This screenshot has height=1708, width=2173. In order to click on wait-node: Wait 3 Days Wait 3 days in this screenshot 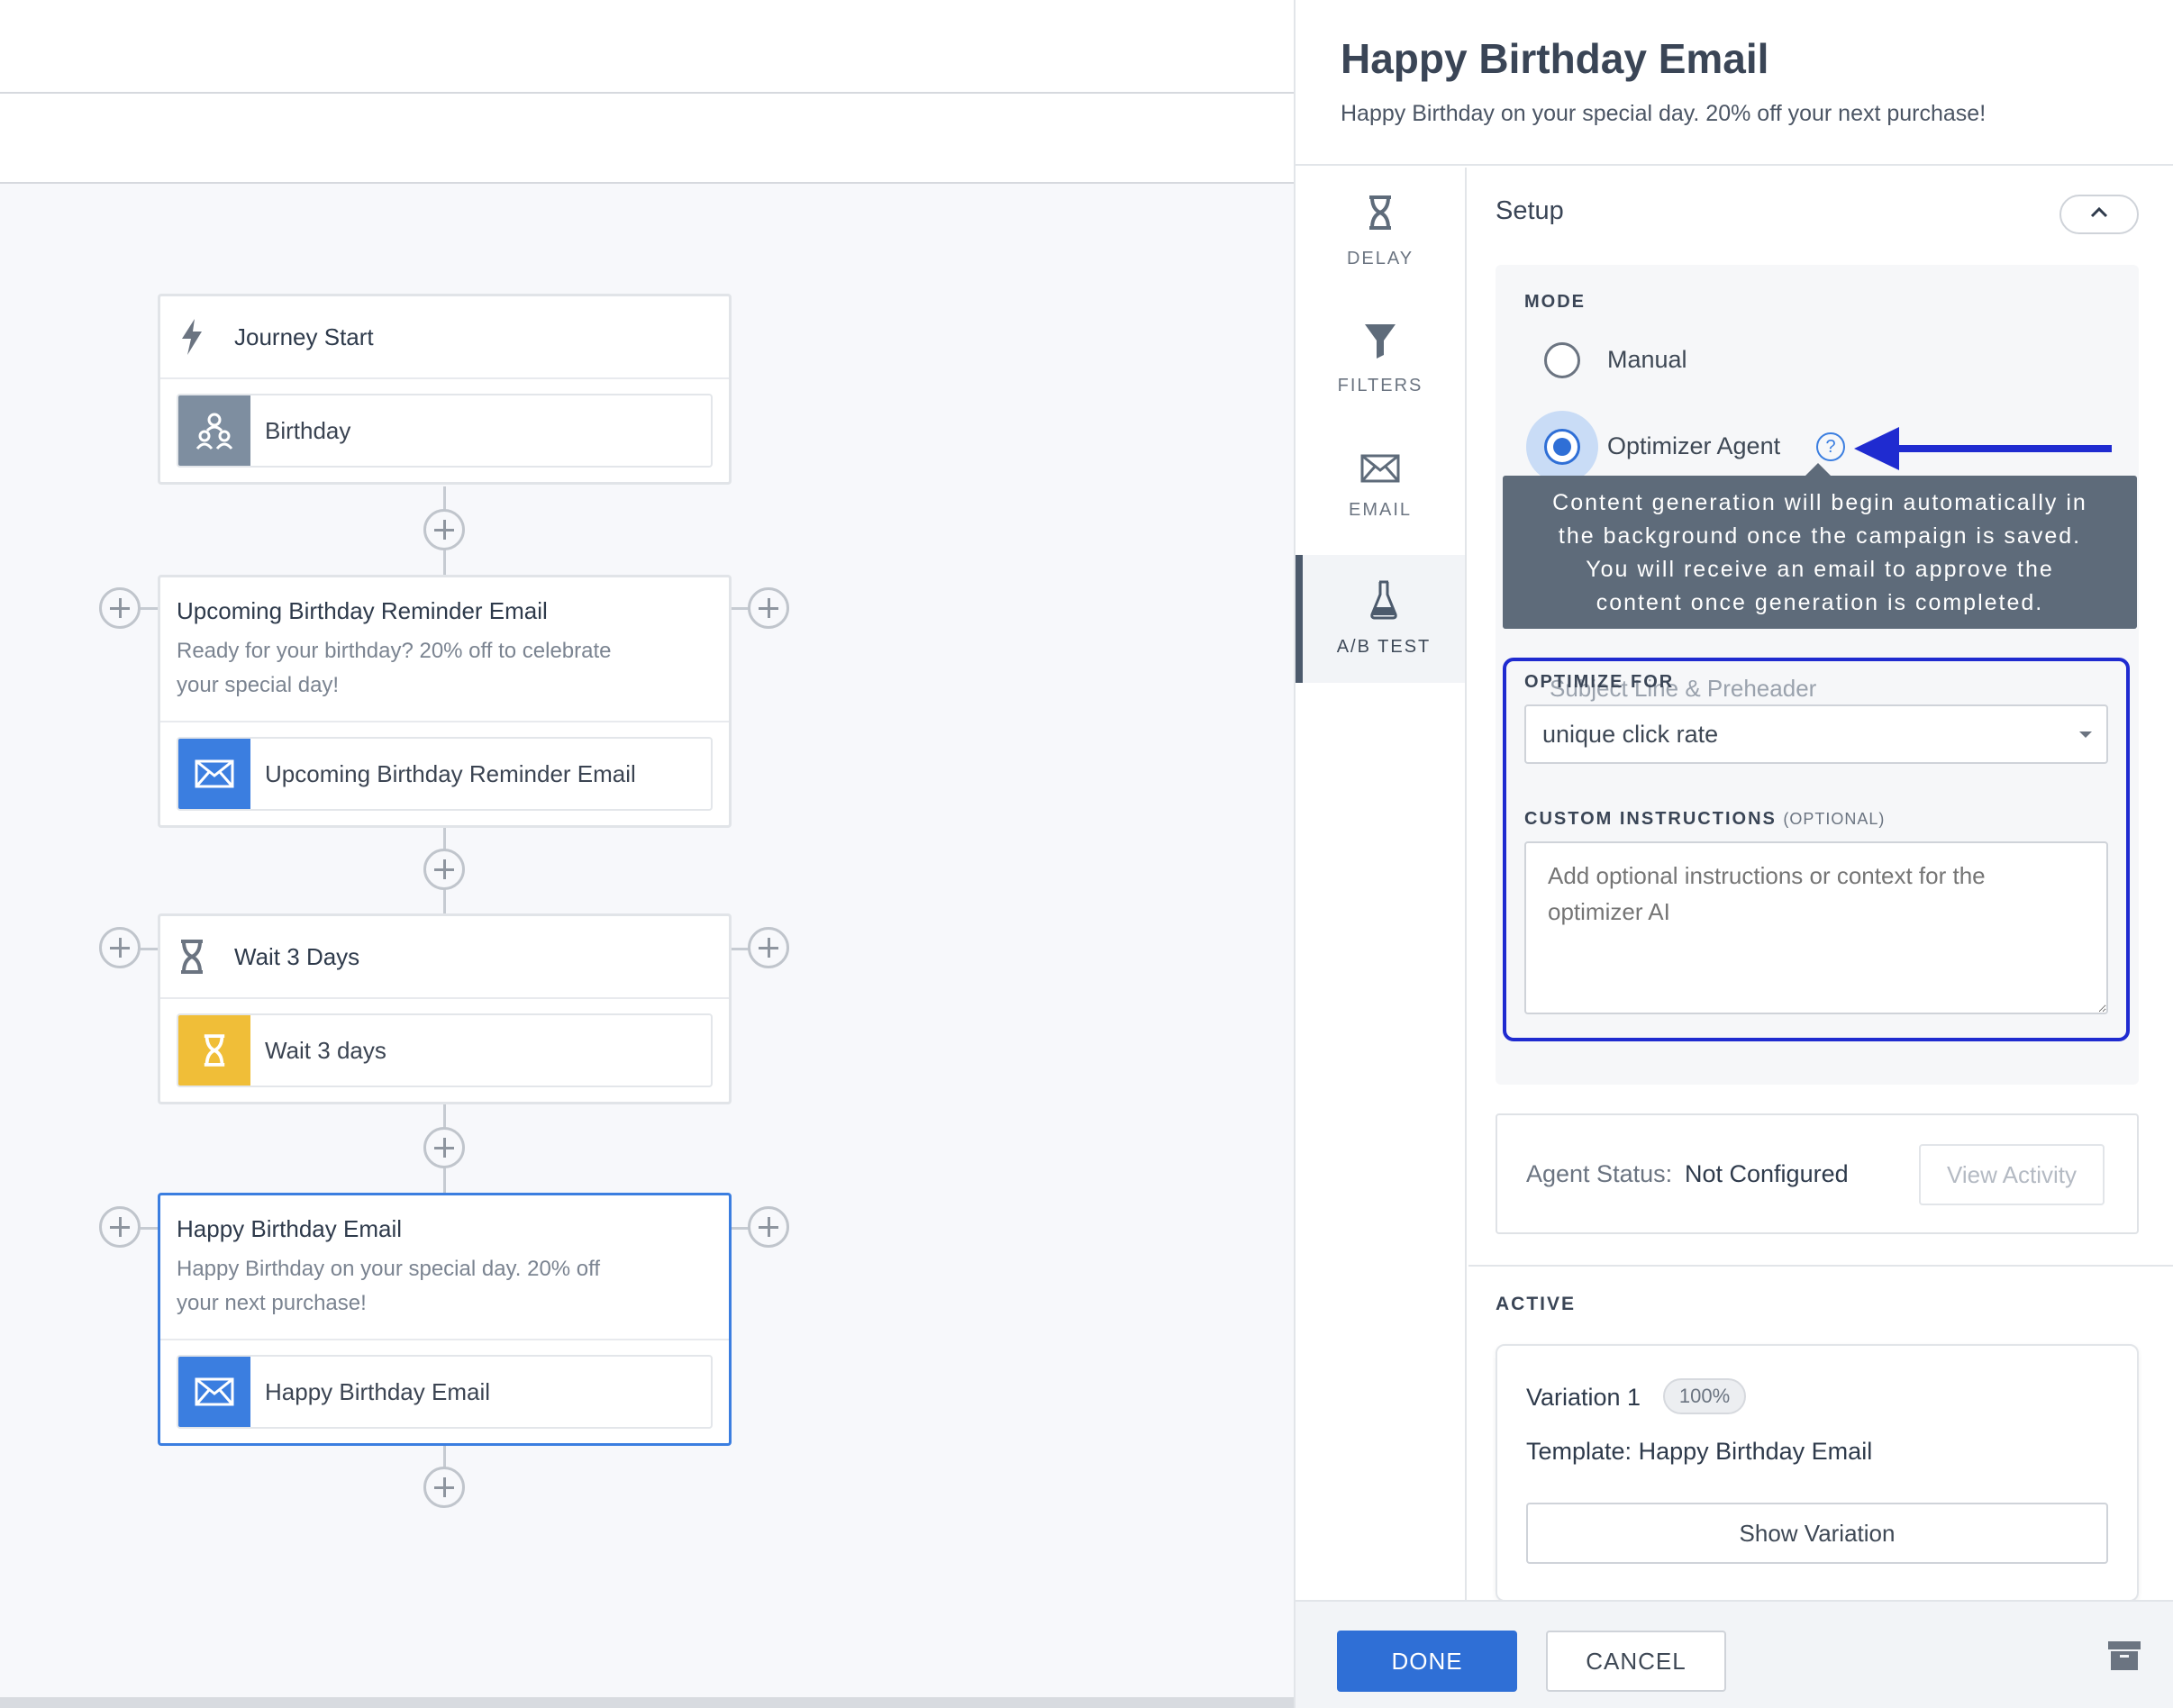, I will do `click(445, 1008)`.